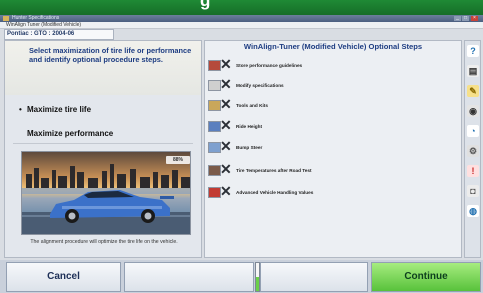 This screenshot has height=293, width=483. What do you see at coordinates (59, 34) in the screenshot?
I see `vehicle-label: Pontiac : GTO : 2004-06` at bounding box center [59, 34].